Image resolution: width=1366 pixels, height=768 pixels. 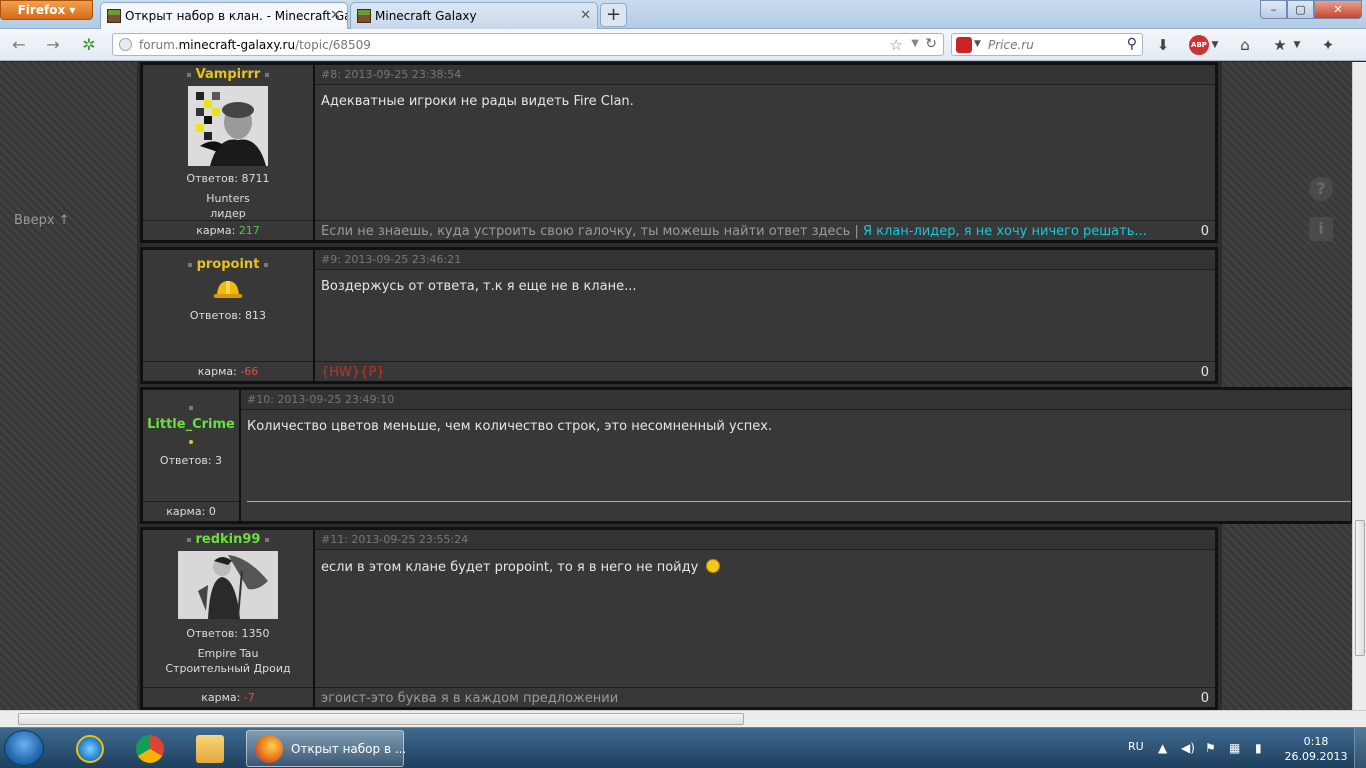 What do you see at coordinates (228, 264) in the screenshot?
I see `author-name: propoint` at bounding box center [228, 264].